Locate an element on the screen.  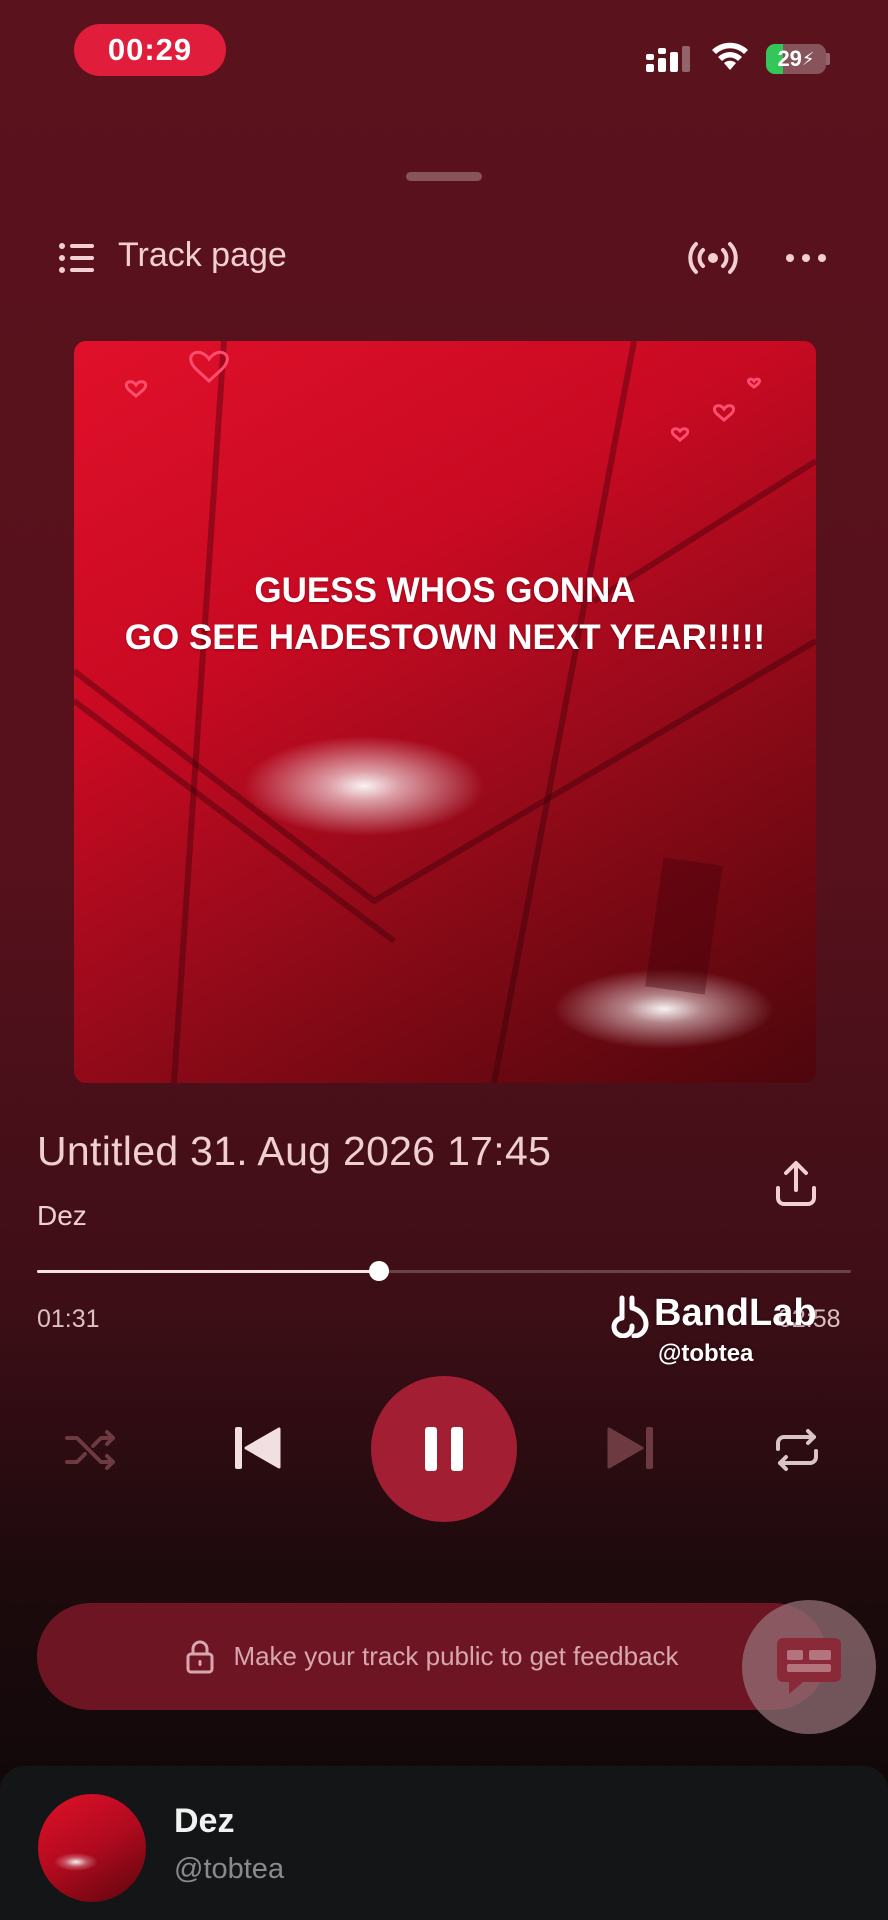
page-title: Track page is located at coordinates (202, 255).